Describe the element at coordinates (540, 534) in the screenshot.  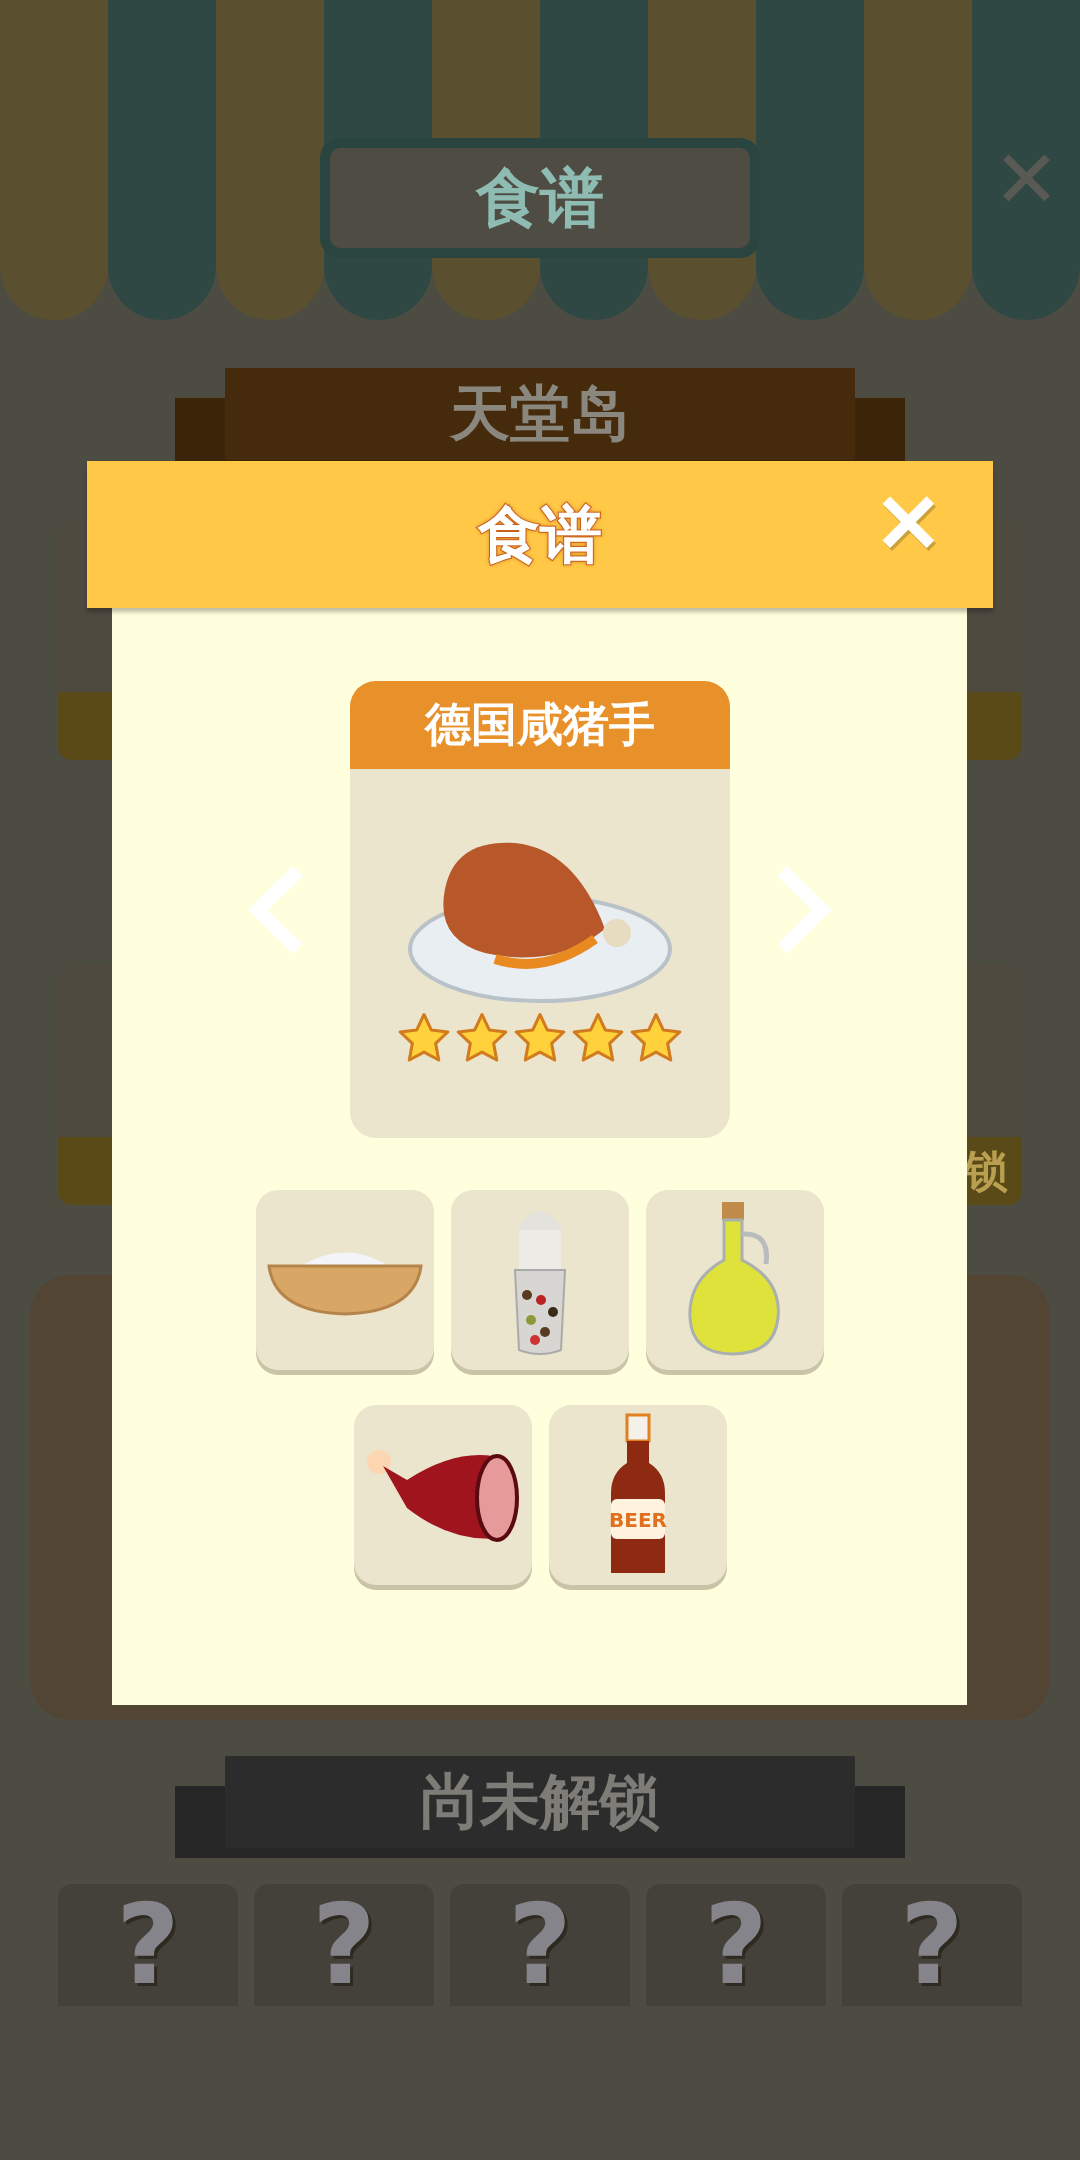
I see `modal-title: 食谱` at that location.